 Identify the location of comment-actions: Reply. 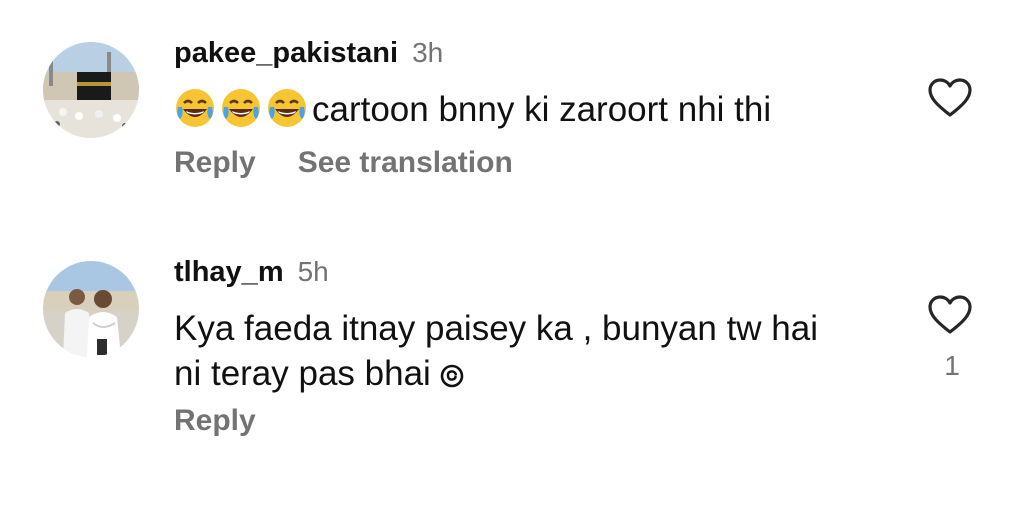
(236, 421).